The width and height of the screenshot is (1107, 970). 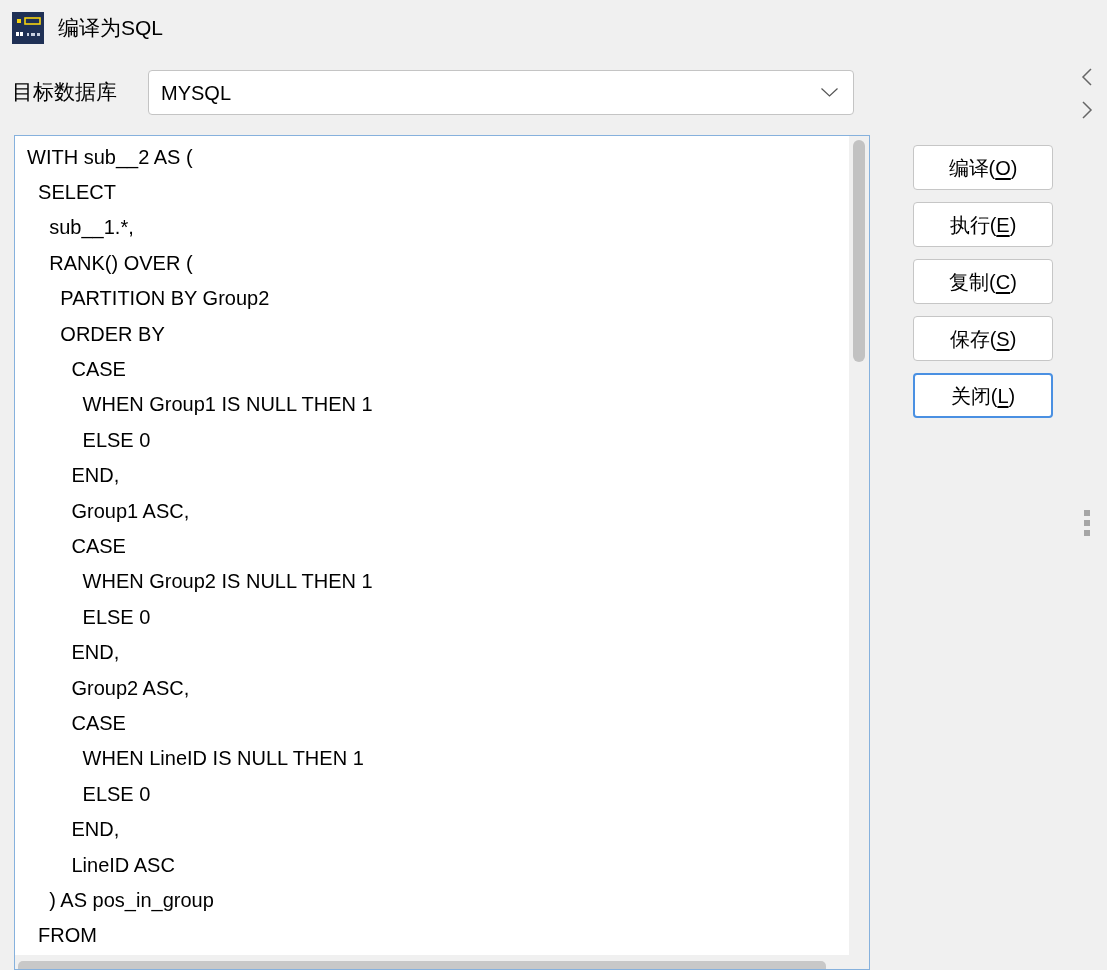 What do you see at coordinates (829, 92) in the screenshot?
I see `chevron-down-icon` at bounding box center [829, 92].